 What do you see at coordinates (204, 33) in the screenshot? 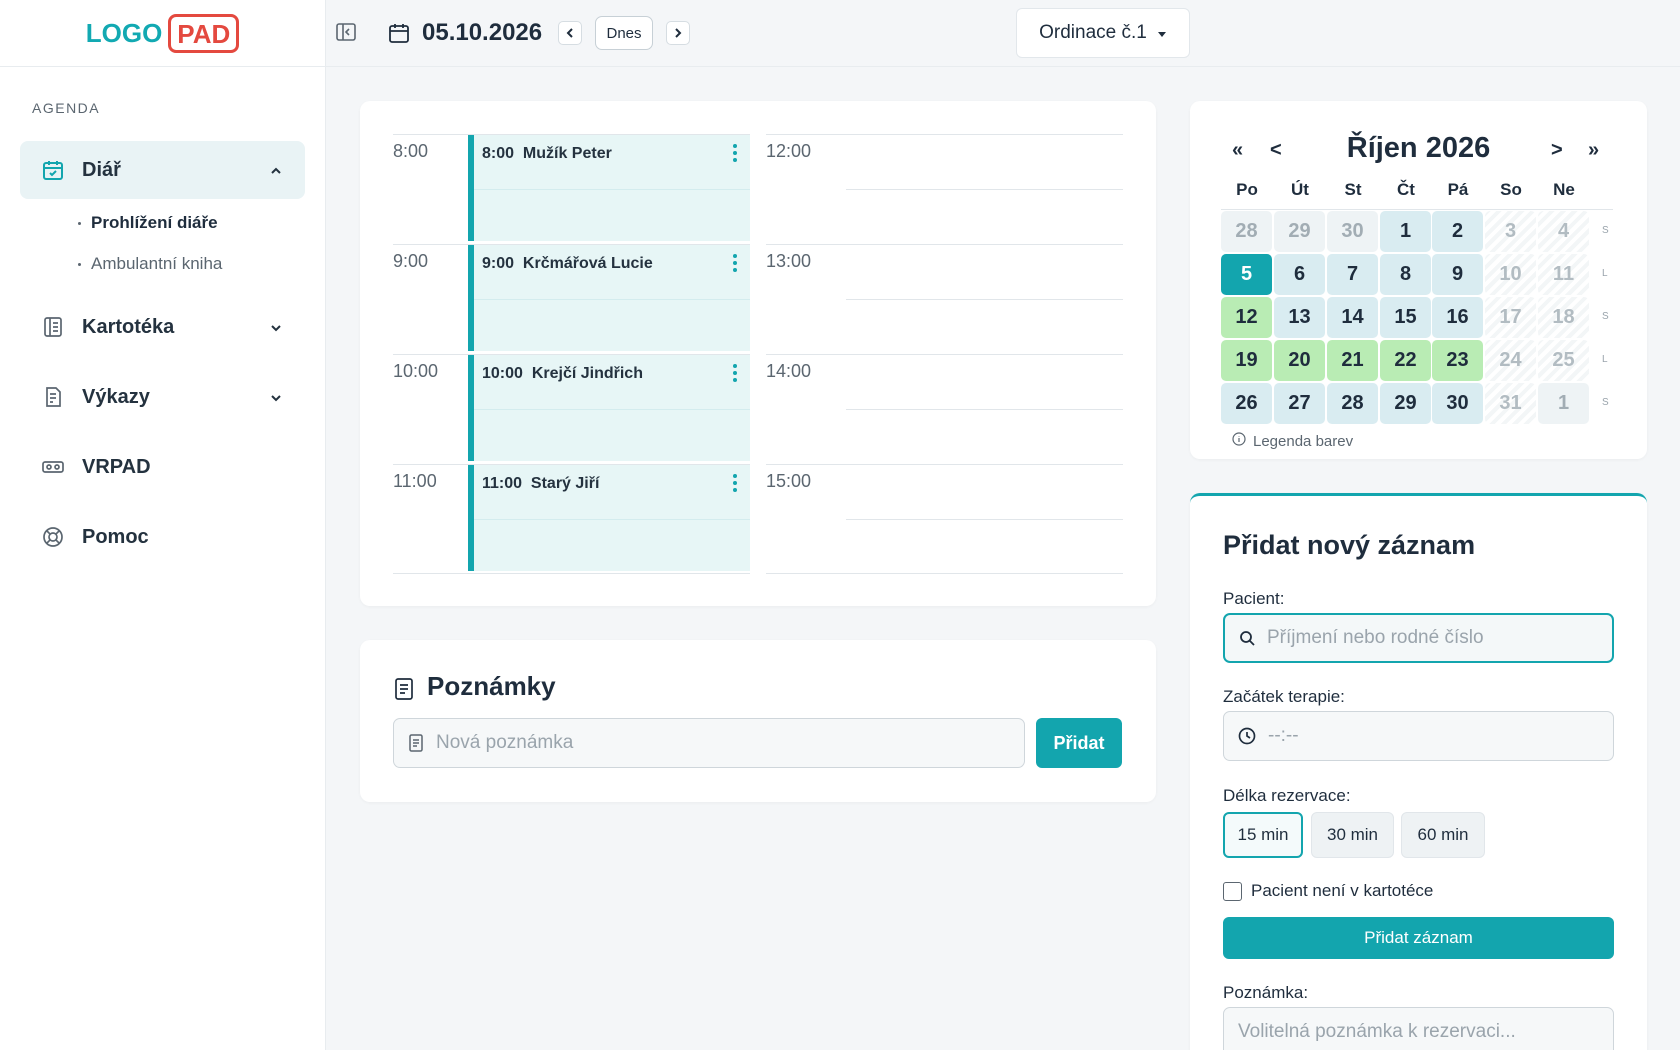
I see `logo-text-pad: PAD` at bounding box center [204, 33].